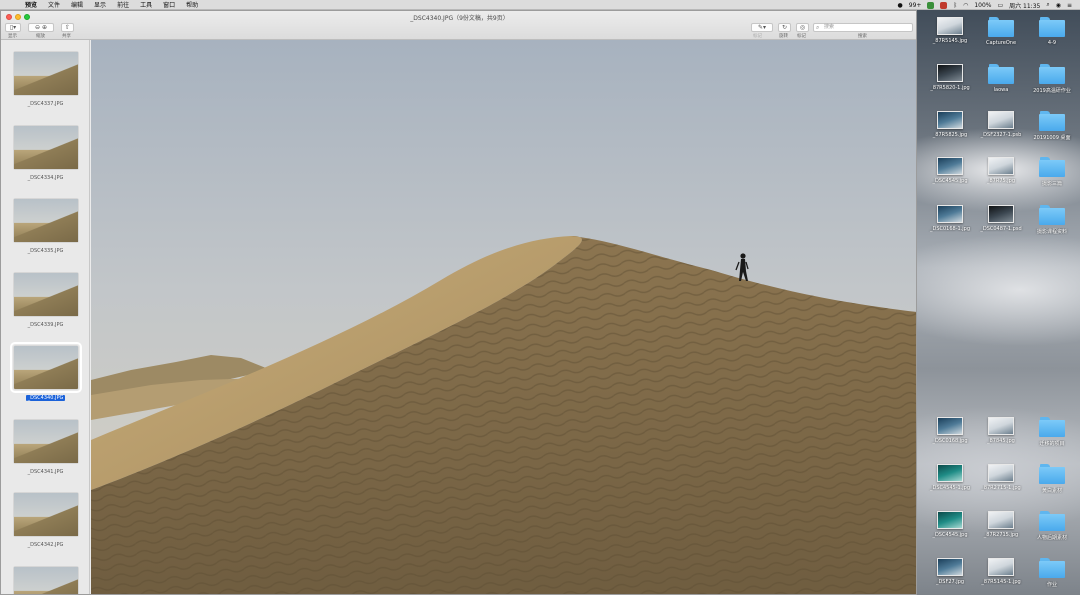 The height and width of the screenshot is (595, 1080). Describe the element at coordinates (757, 36) in the screenshot. I see `markup-label: 标记` at that location.